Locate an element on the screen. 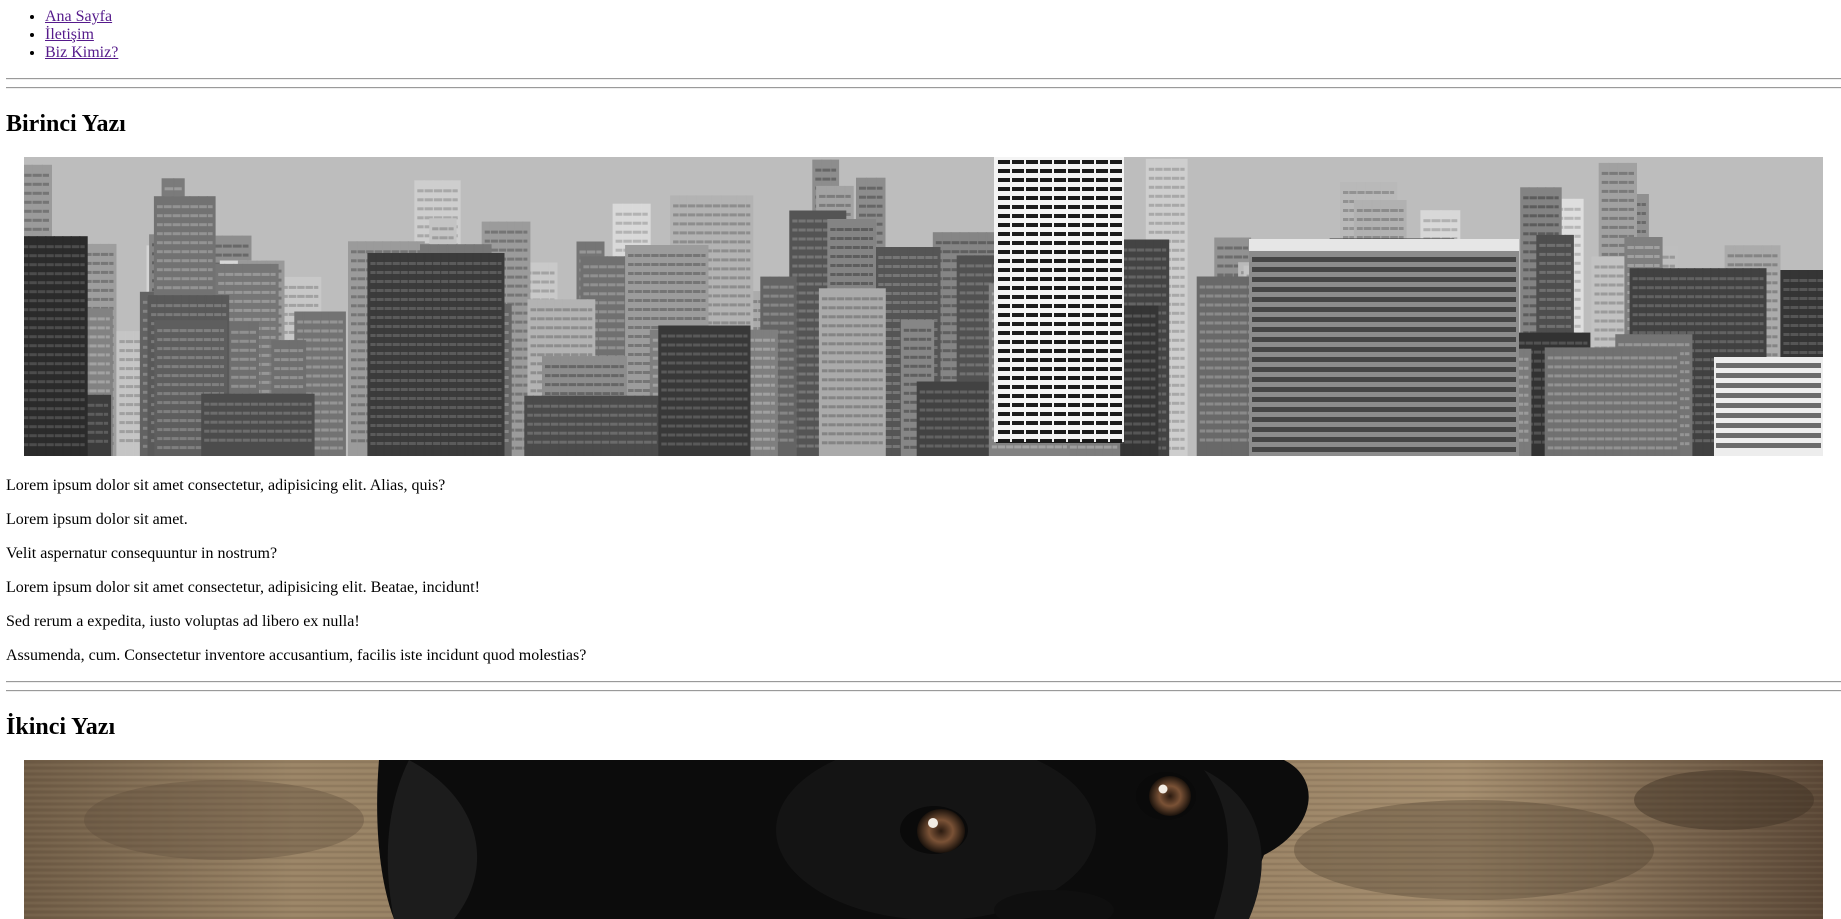 The image size is (1841, 919). post-title: Birinci Yazı is located at coordinates (66, 124).